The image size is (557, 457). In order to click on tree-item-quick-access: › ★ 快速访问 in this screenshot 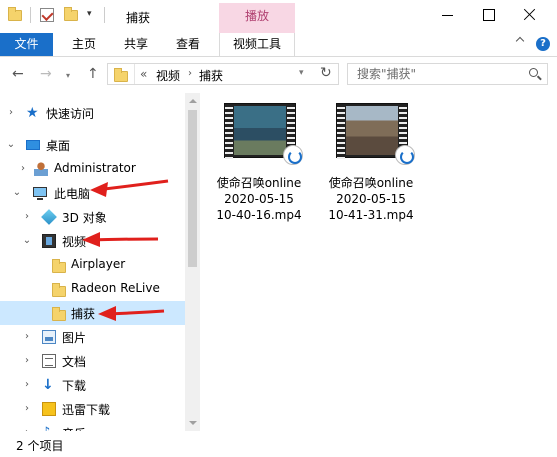, I will do `click(92, 113)`.